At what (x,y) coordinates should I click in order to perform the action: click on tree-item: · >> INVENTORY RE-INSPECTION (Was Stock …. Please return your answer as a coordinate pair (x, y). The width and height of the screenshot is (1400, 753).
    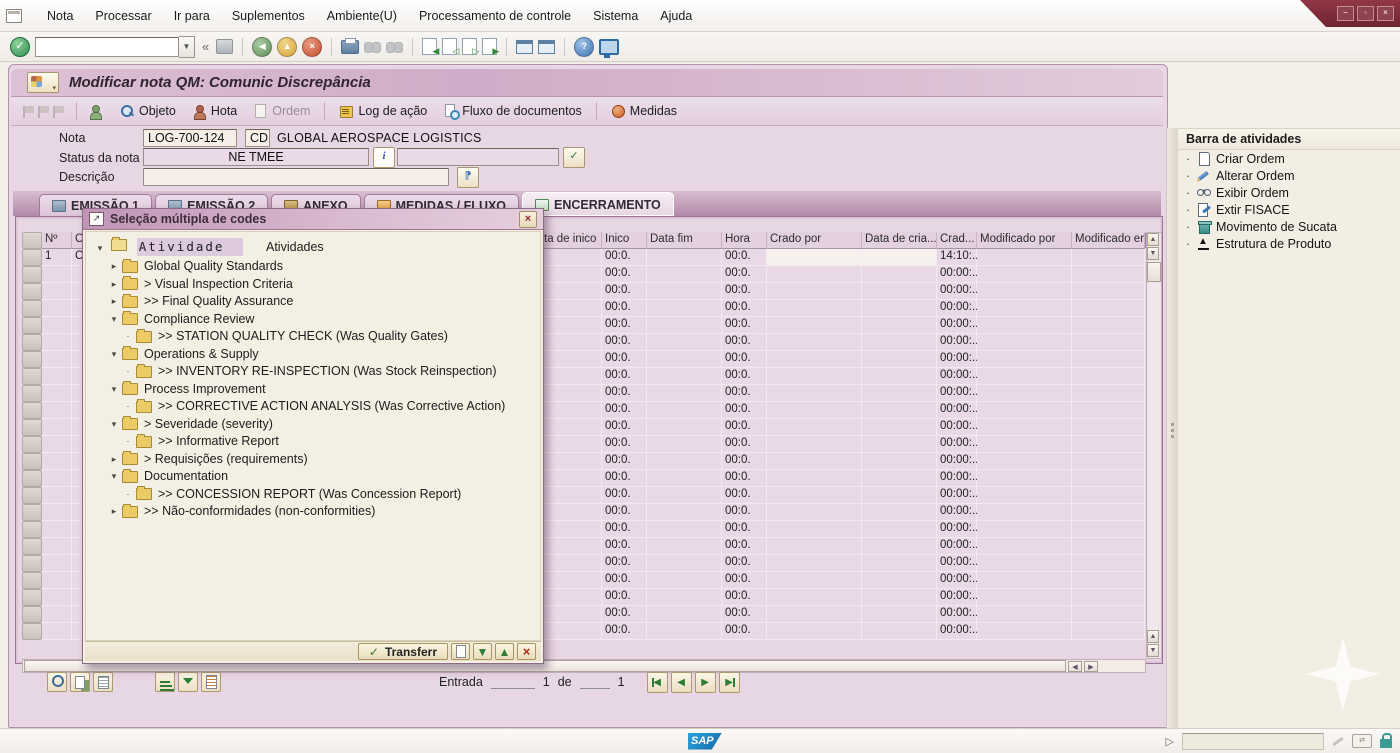
    Looking at the image, I should click on (317, 372).